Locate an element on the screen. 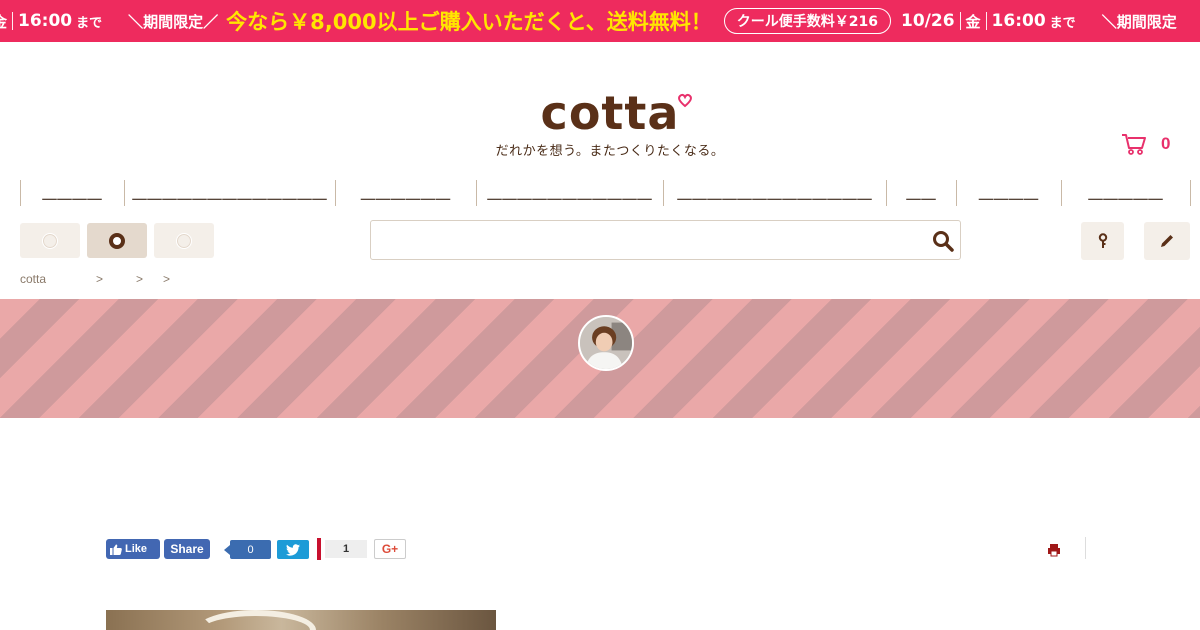 This screenshot has height=630, width=1200. search-box is located at coordinates (665, 240).